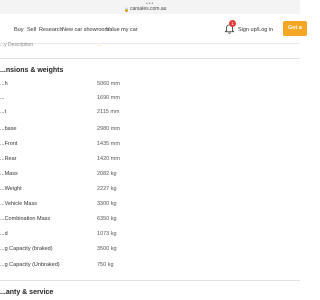 The width and height of the screenshot is (320, 300). I want to click on spec-row: ...Front 1435 mm, so click(150, 147).